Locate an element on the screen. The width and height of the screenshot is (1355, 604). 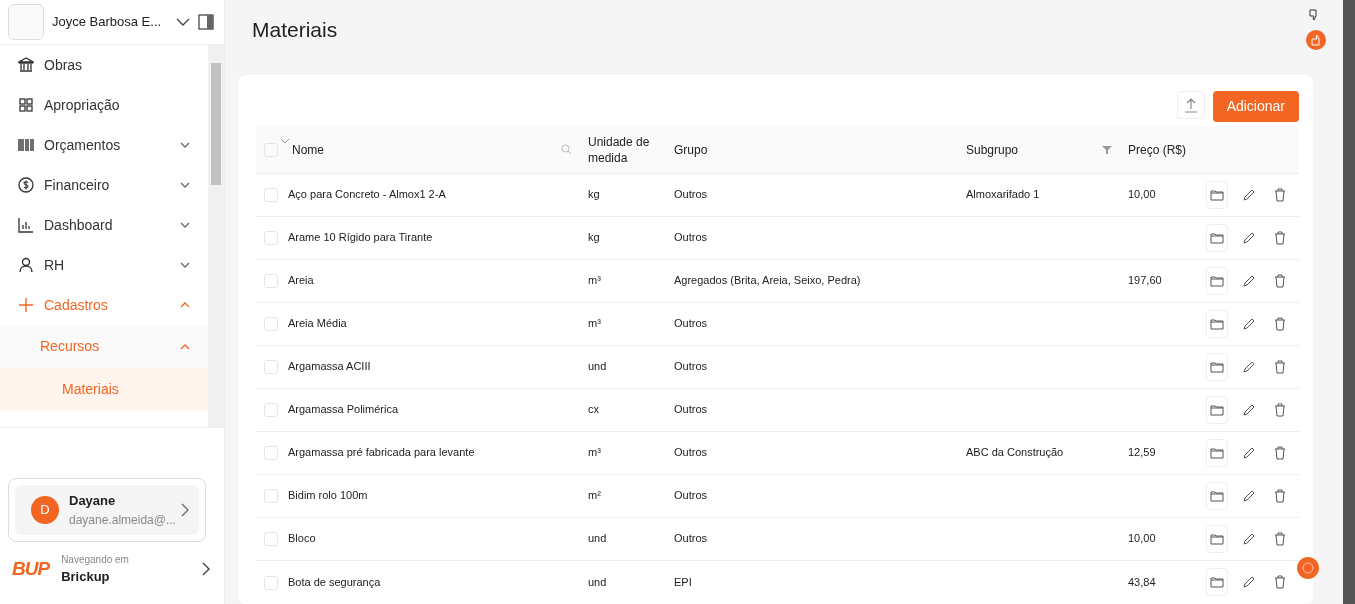
sidebar-toggle-icon is located at coordinates (206, 22).